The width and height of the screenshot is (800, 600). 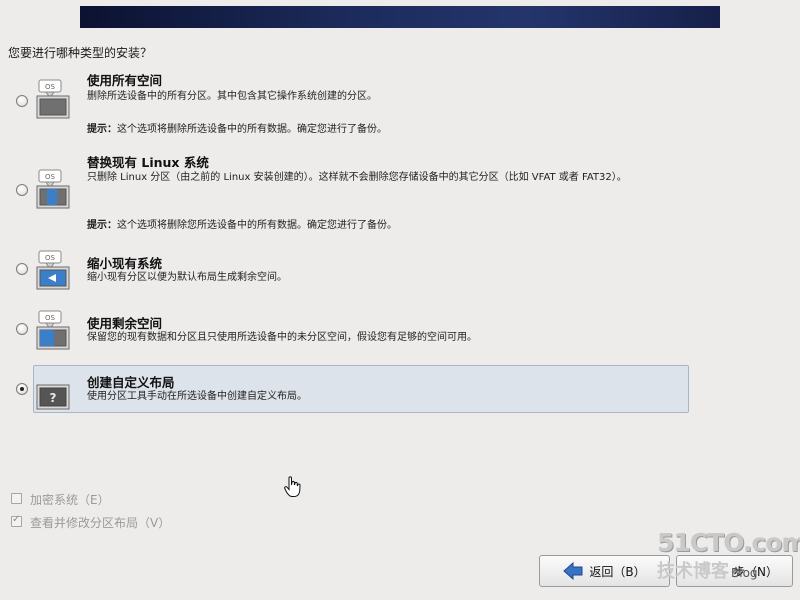 I want to click on encrypt-system-checkbox, so click(x=16, y=498).